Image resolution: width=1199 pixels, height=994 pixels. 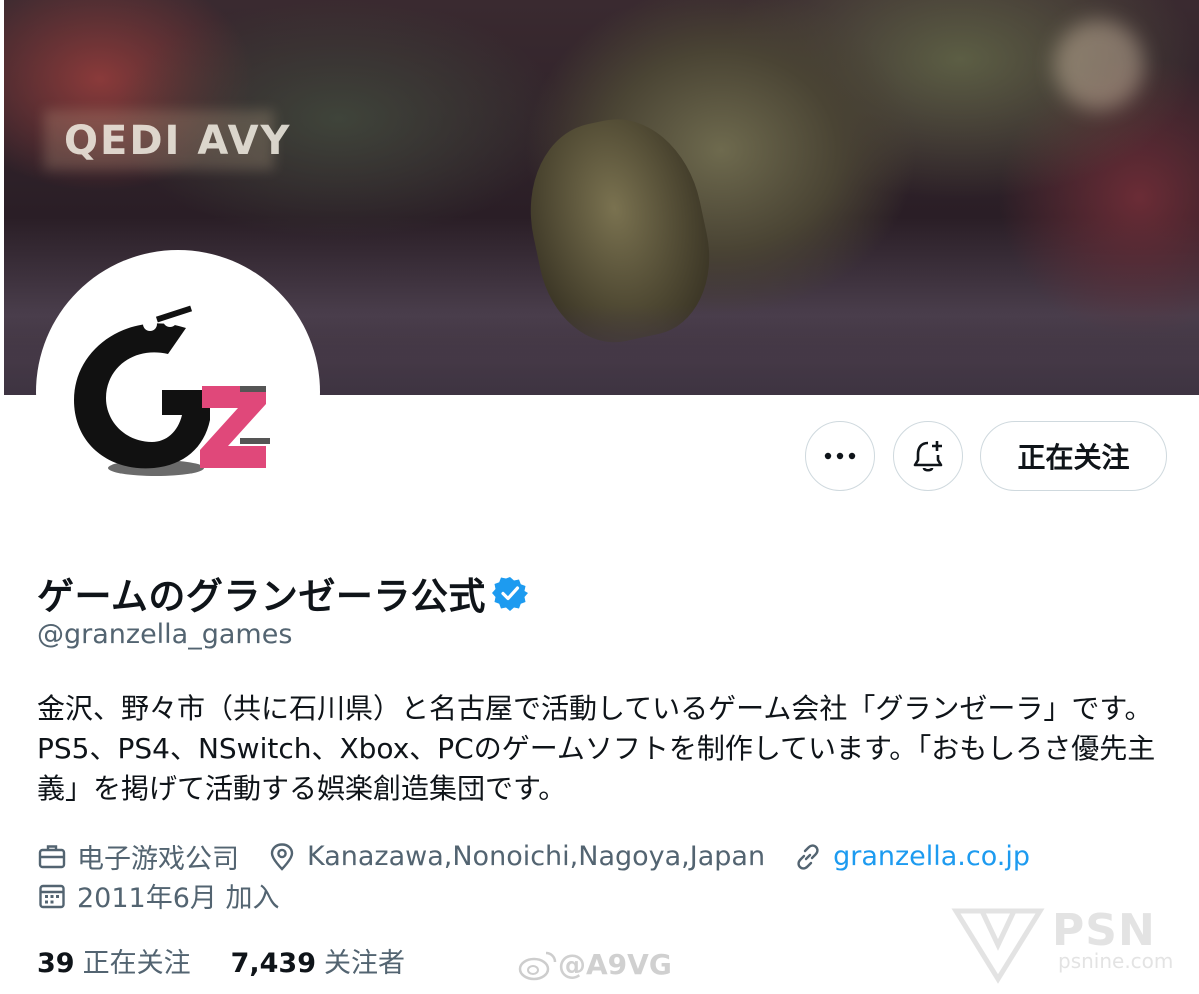 What do you see at coordinates (1073, 456) in the screenshot?
I see `following-button: 正在关注` at bounding box center [1073, 456].